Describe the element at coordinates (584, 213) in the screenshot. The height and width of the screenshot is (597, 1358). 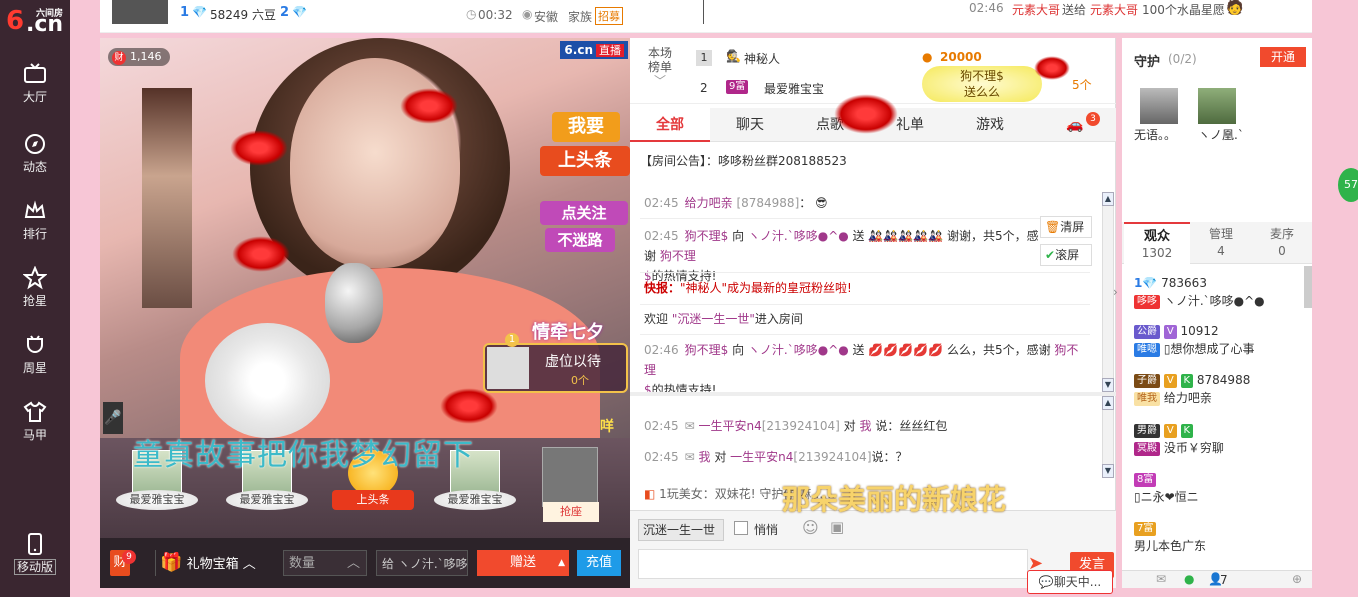
I see `promo-follow: 点关注` at that location.